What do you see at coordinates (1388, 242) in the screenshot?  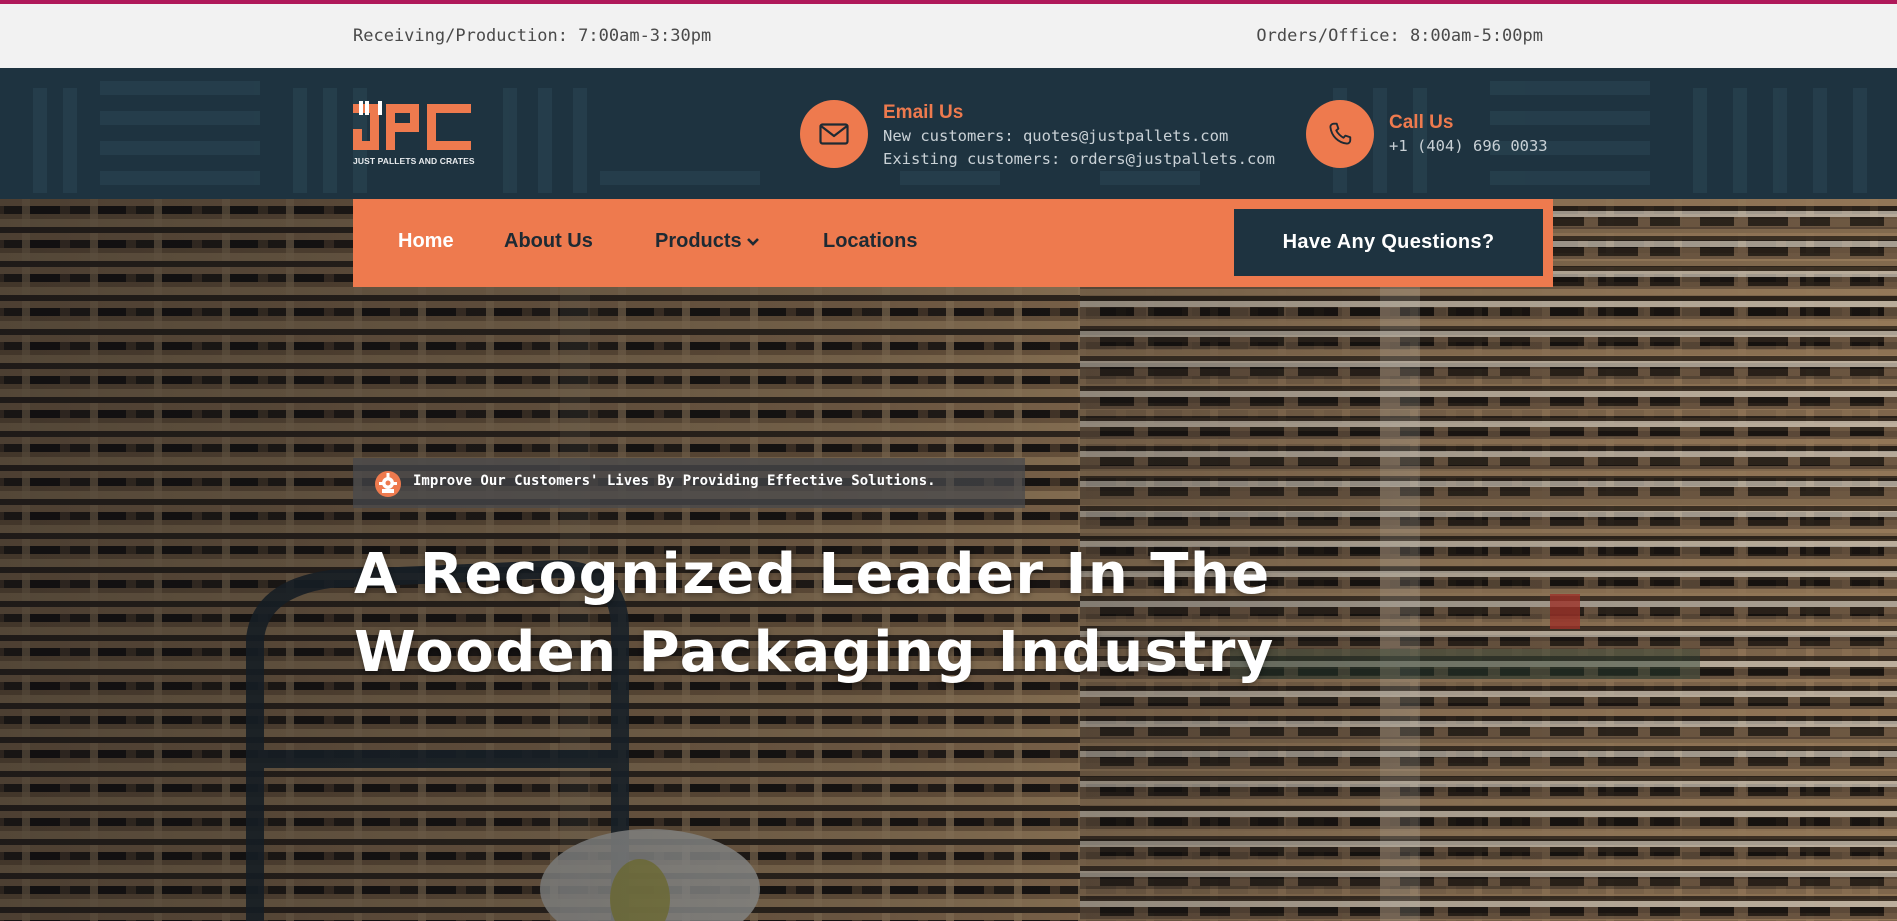 I see `questions-button: Have Any Questions?` at bounding box center [1388, 242].